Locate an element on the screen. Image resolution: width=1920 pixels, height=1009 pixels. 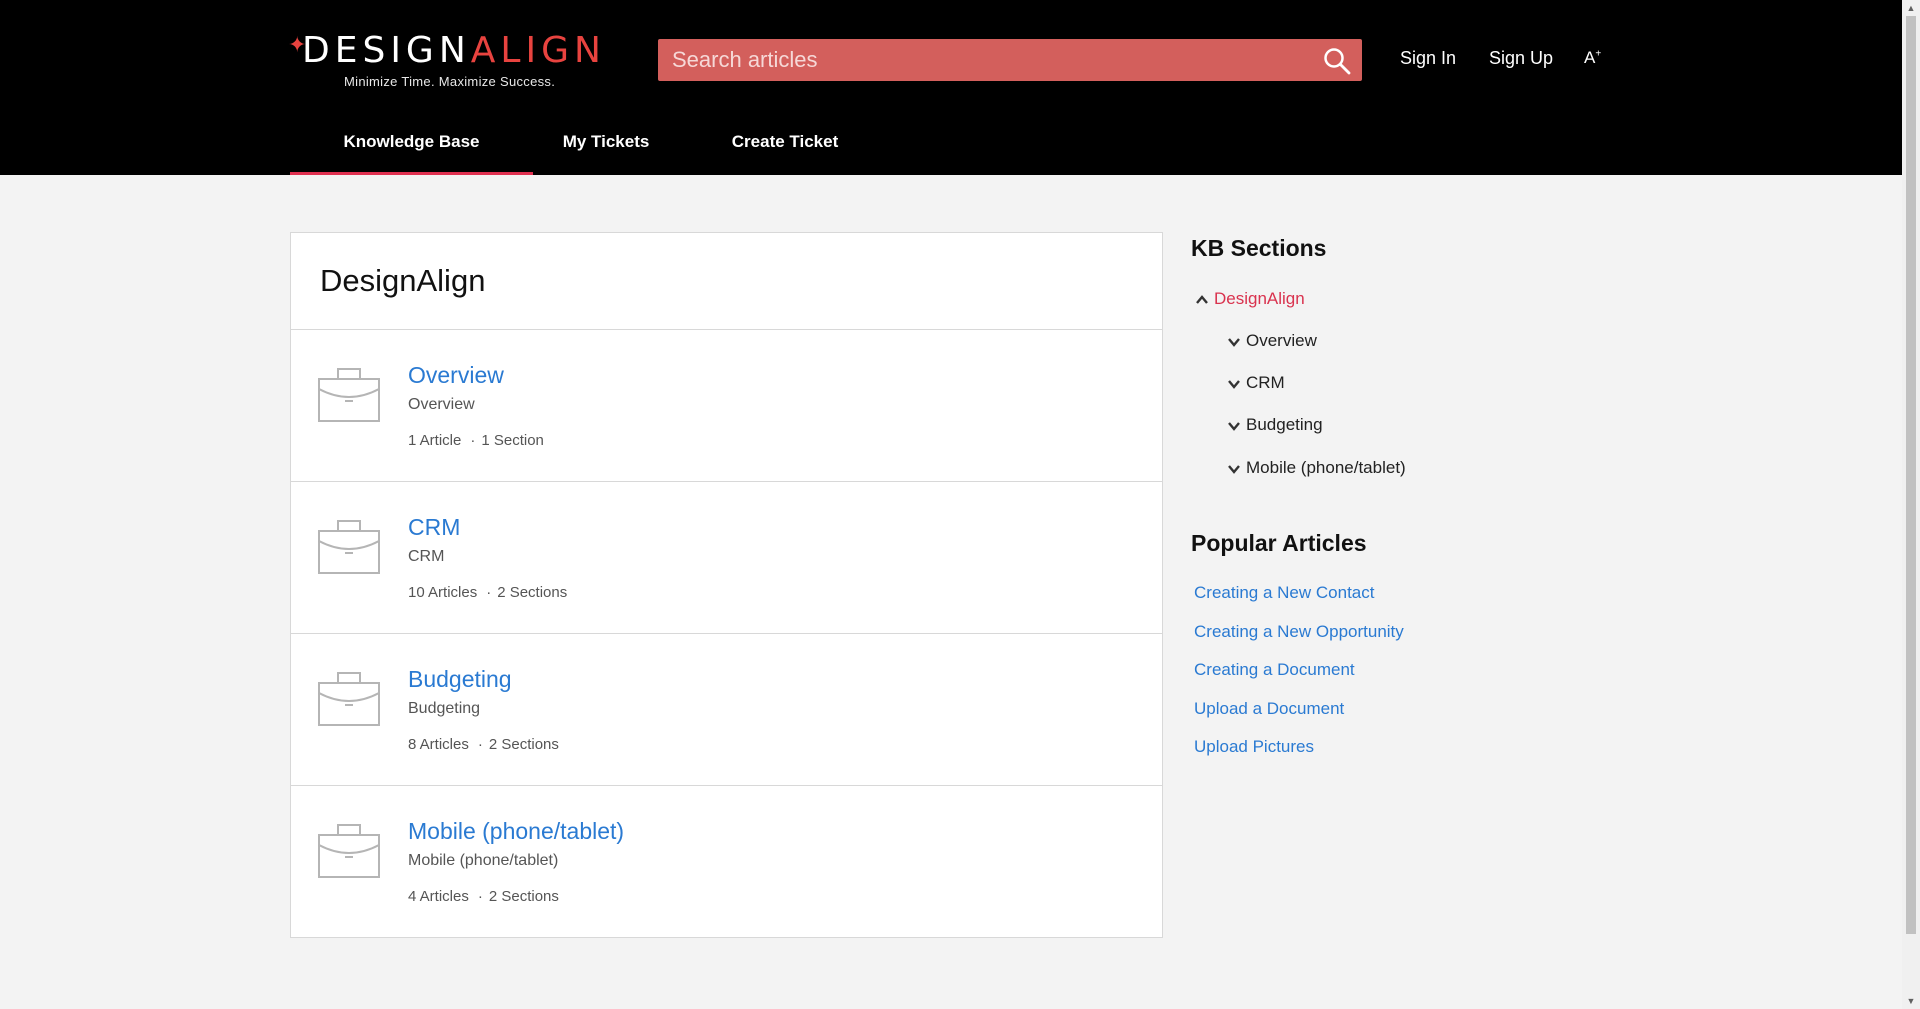
chevron-up-icon is located at coordinates (1202, 299).